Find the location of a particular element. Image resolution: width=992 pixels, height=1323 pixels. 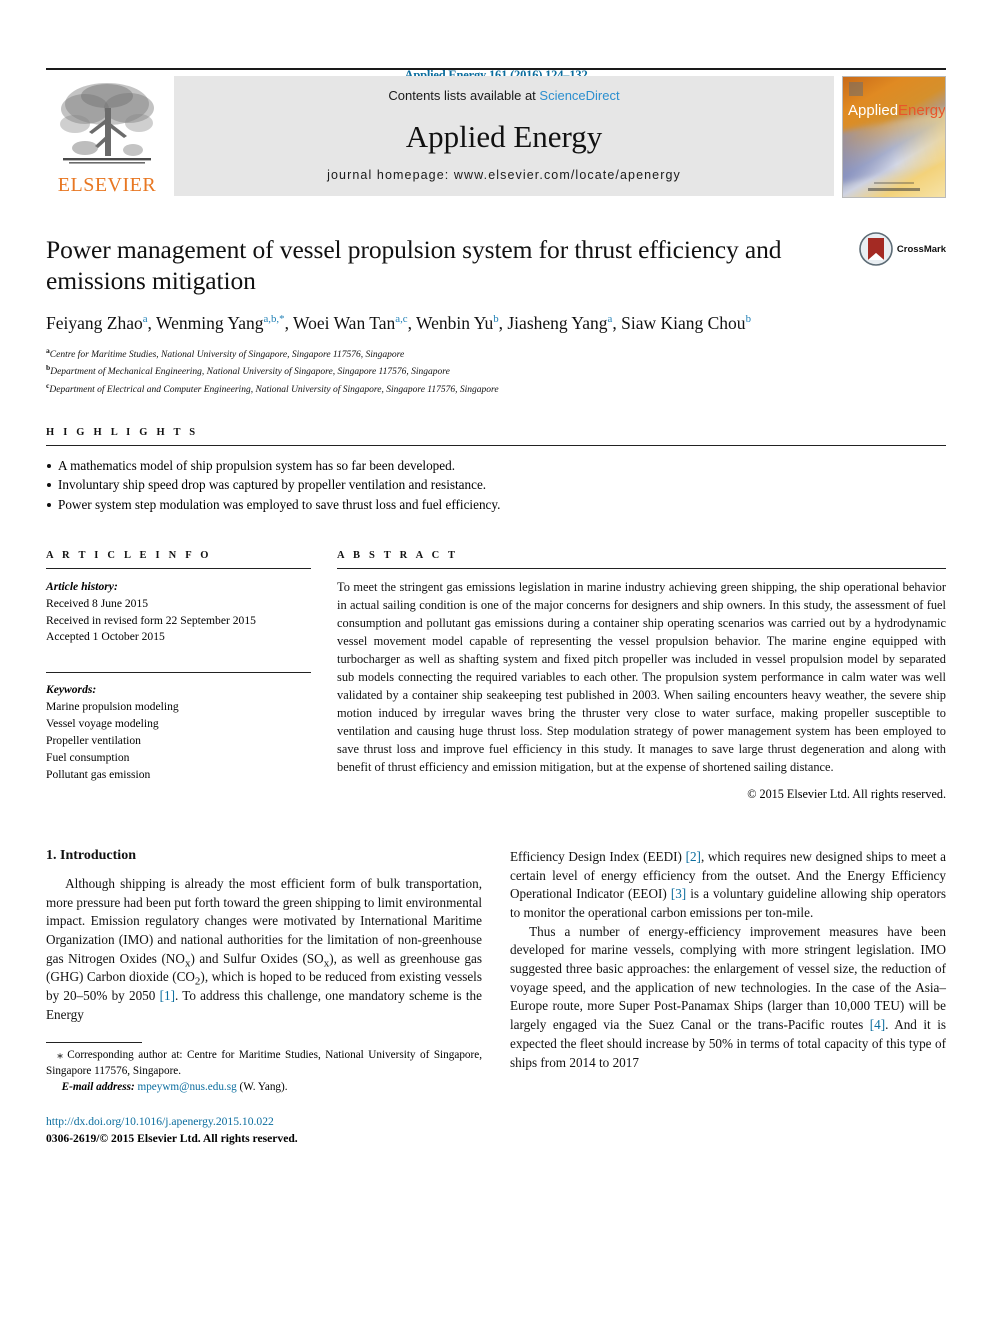

author-entry: Jiasheng Yanga, is located at coordinates (564, 323).